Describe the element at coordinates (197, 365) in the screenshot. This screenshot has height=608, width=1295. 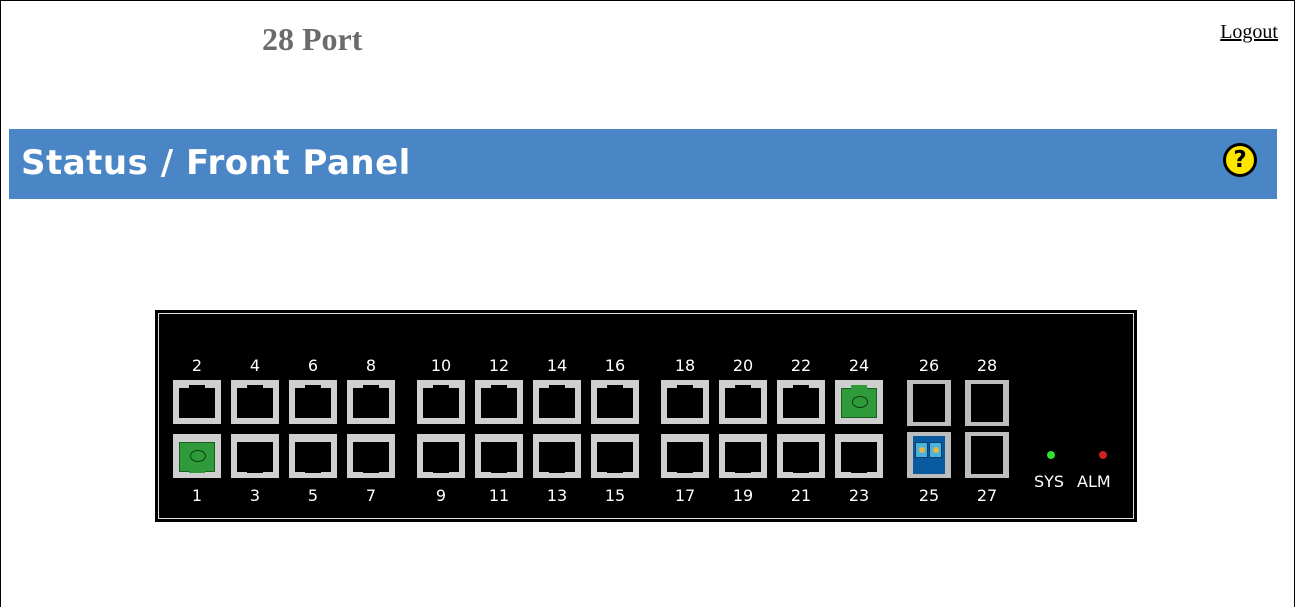
I see `port-number-label: 2` at that location.